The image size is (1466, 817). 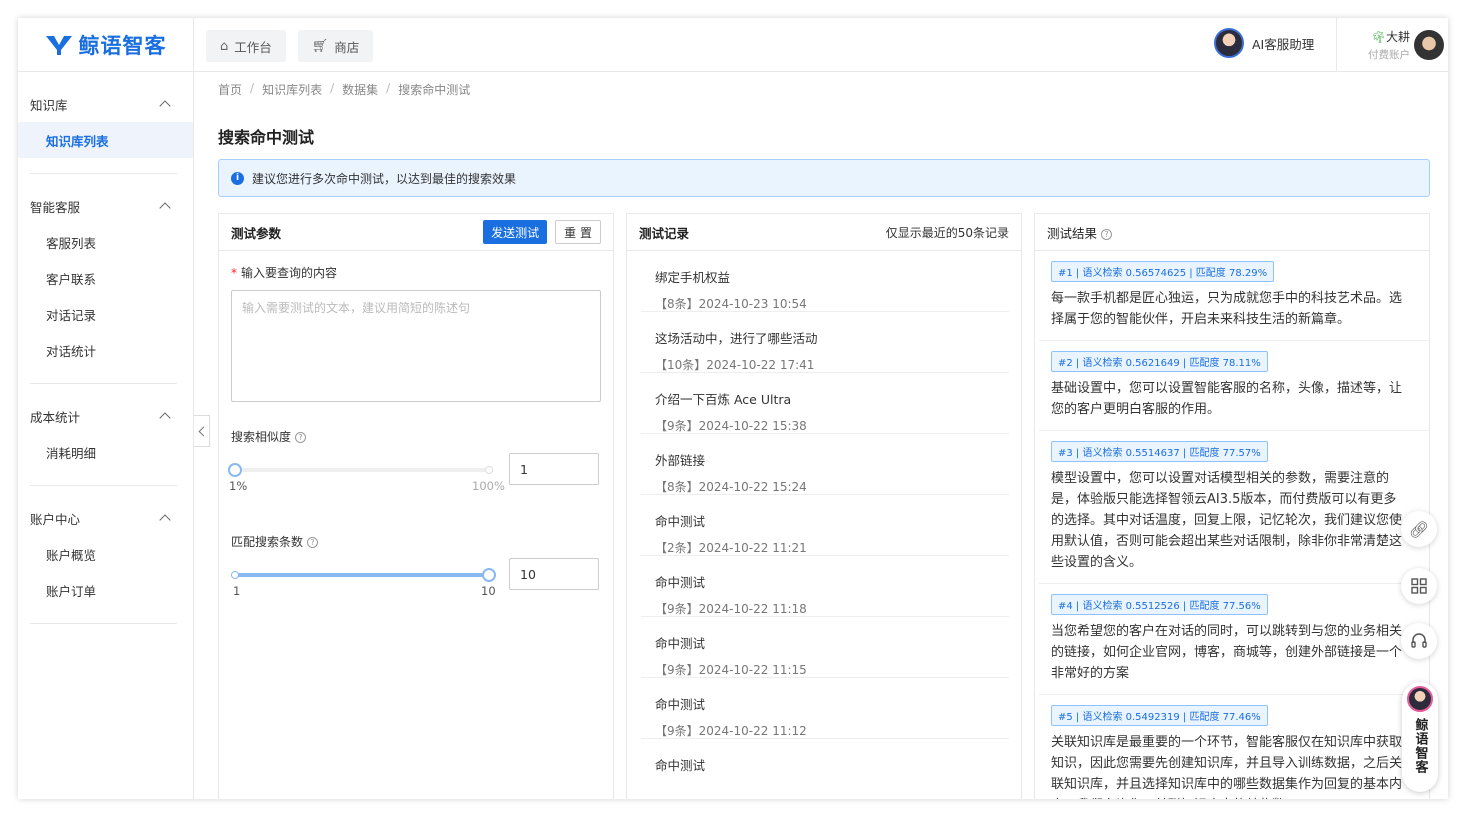 I want to click on sidebar-group-knowledge: 知识库 知识库列表, so click(x=105, y=122).